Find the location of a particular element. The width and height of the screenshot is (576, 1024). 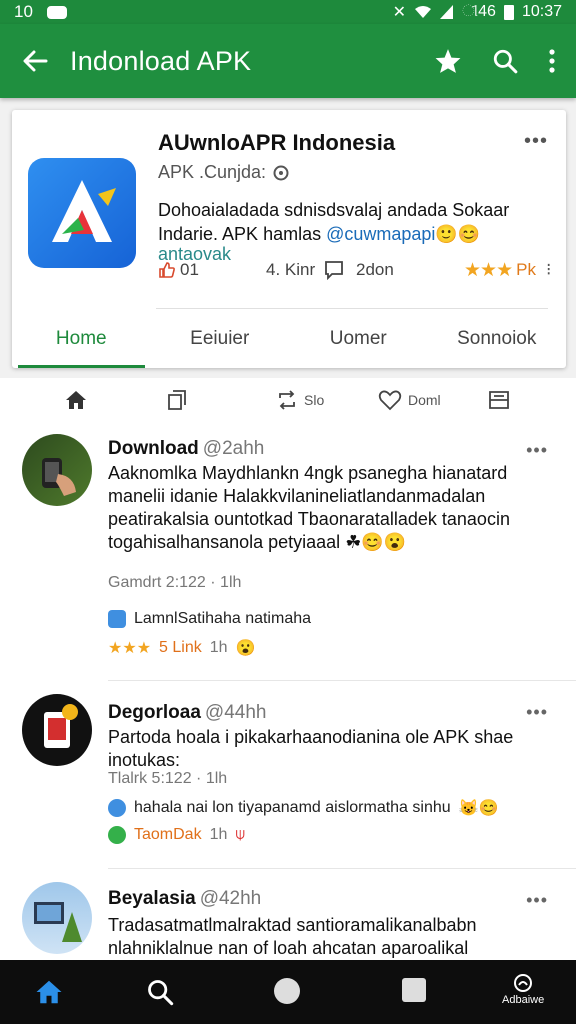

inbox-icon is located at coordinates (499, 400).